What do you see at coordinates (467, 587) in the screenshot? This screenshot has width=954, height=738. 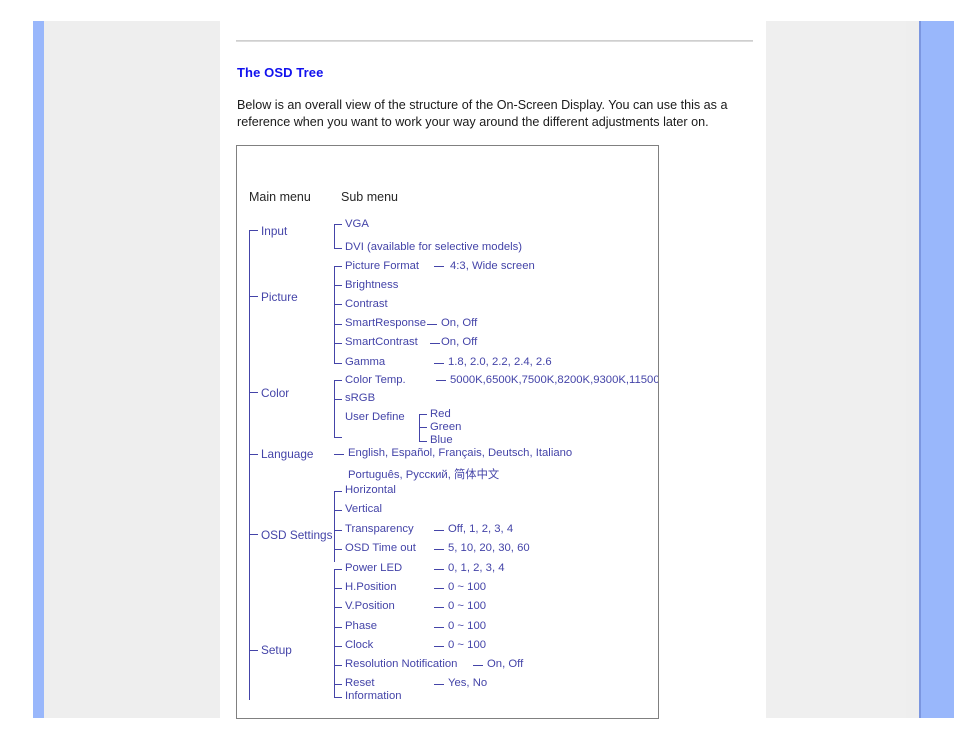 I see `option-h-position: 0 ~ 100` at bounding box center [467, 587].